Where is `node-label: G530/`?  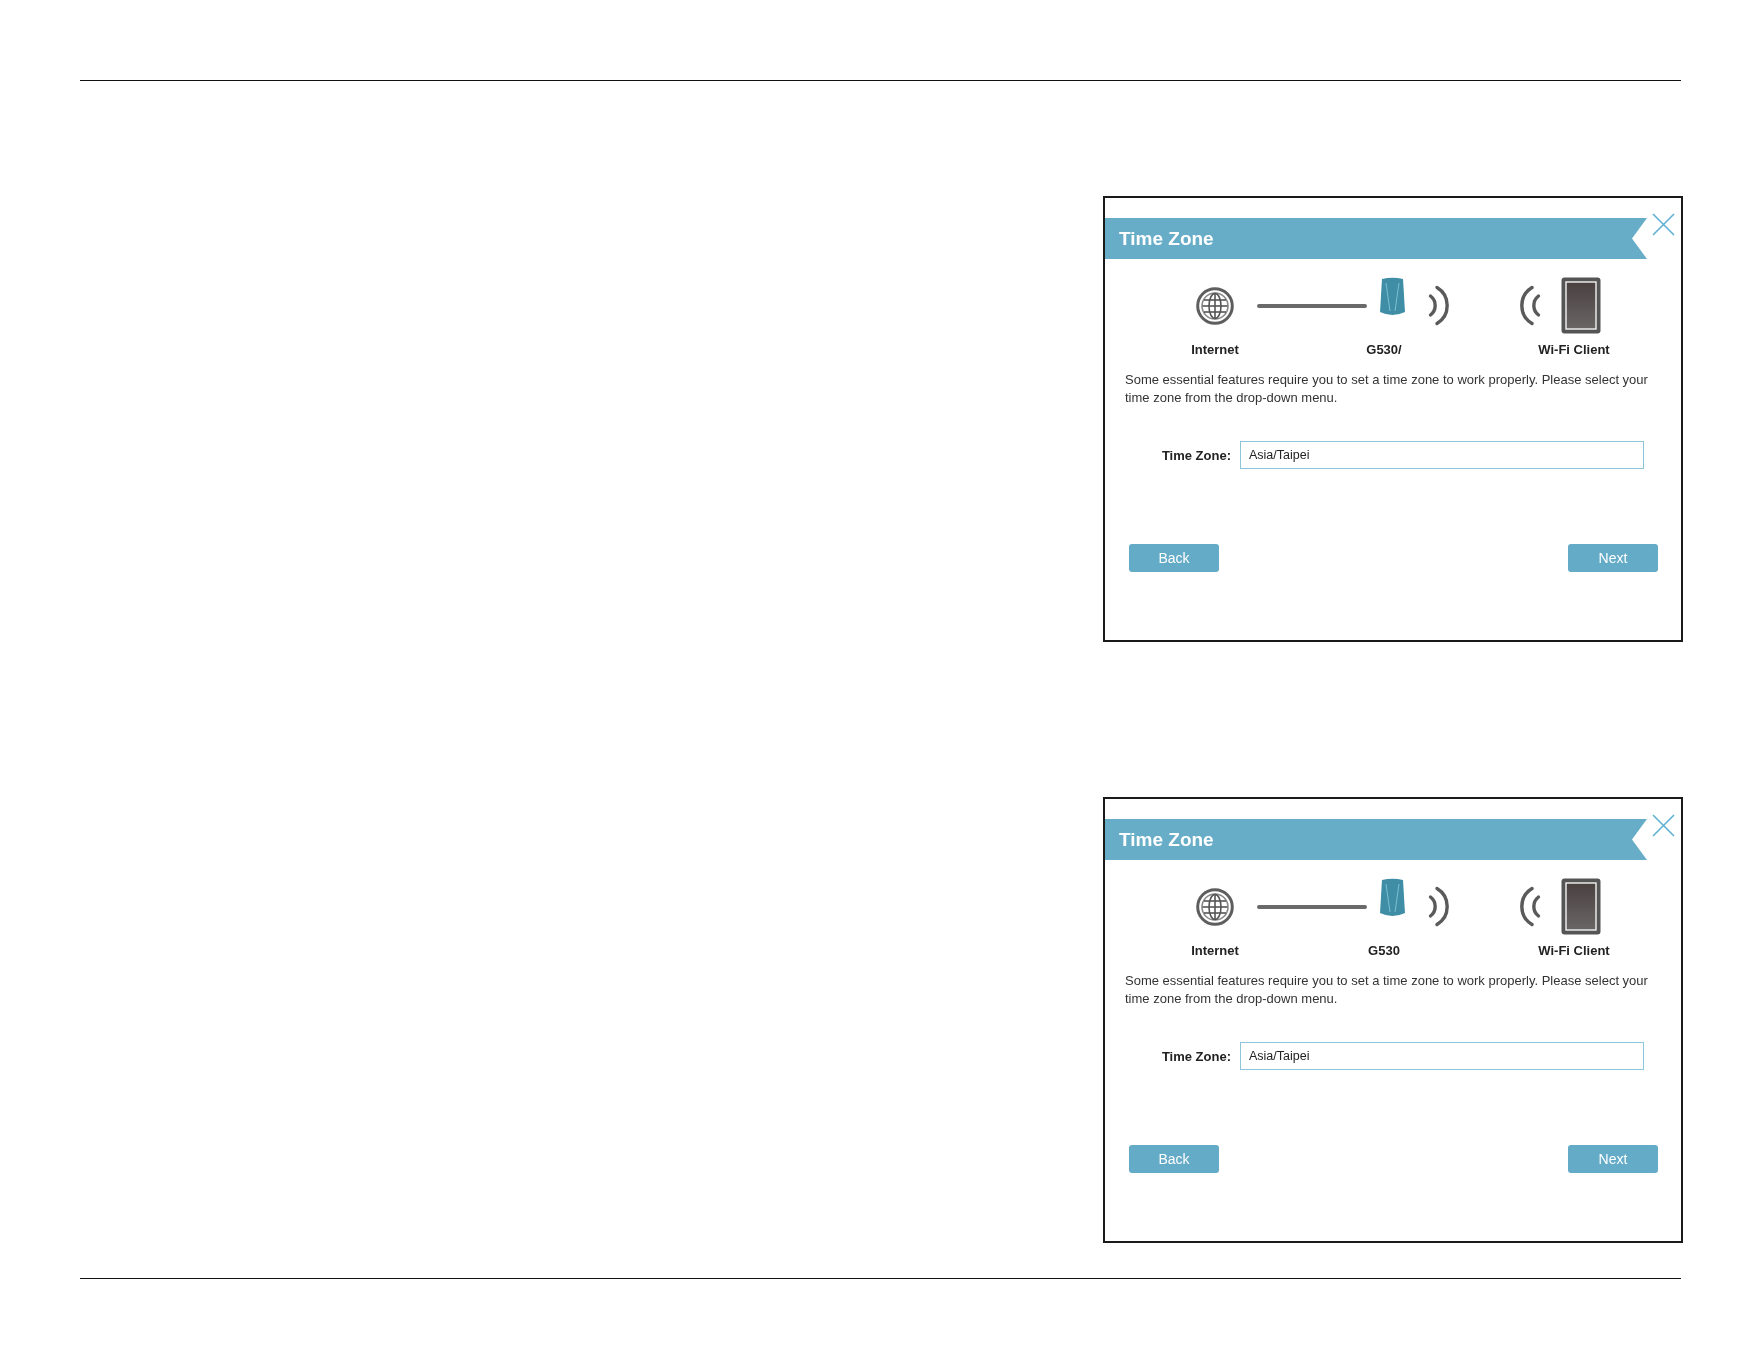
node-label: G530/ is located at coordinates (1384, 350).